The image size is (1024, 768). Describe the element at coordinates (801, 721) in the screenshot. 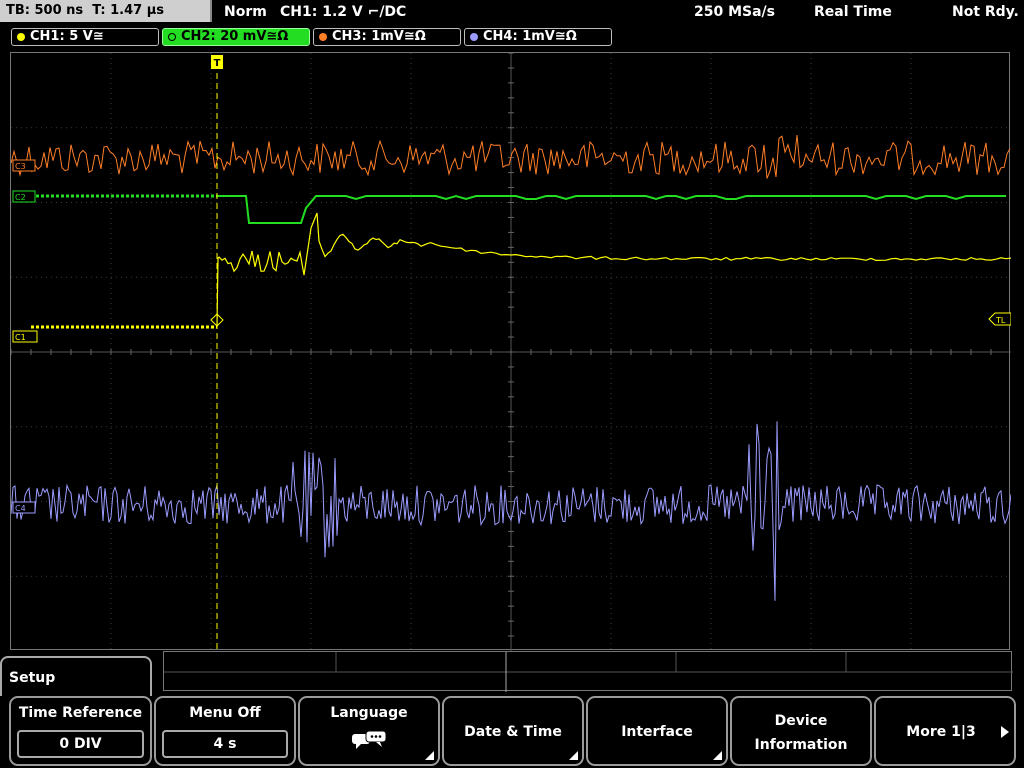

I see `device-information-label-1: Device` at that location.